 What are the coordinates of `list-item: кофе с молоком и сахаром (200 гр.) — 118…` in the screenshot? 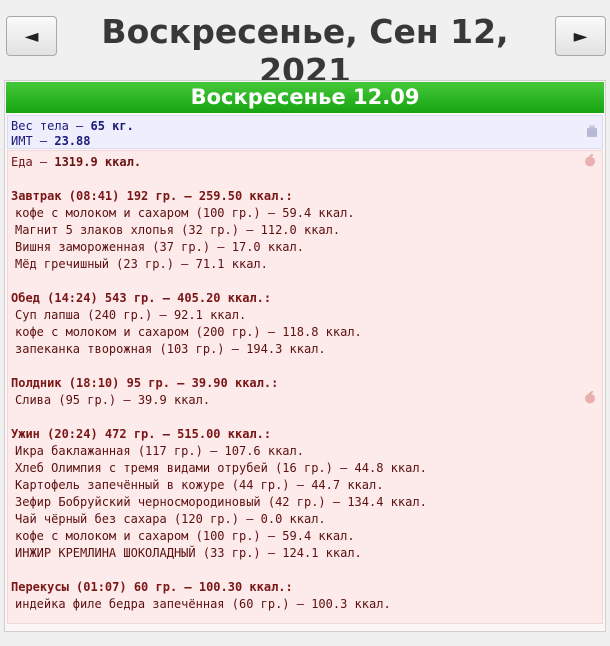 It's located at (188, 332).